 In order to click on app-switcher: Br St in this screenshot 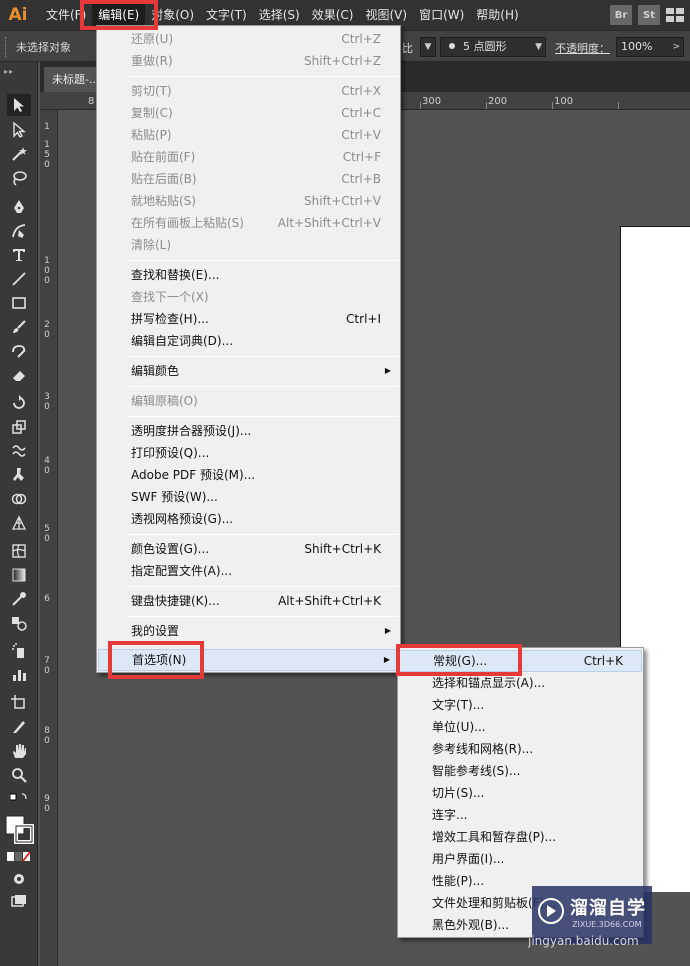, I will do `click(650, 15)`.